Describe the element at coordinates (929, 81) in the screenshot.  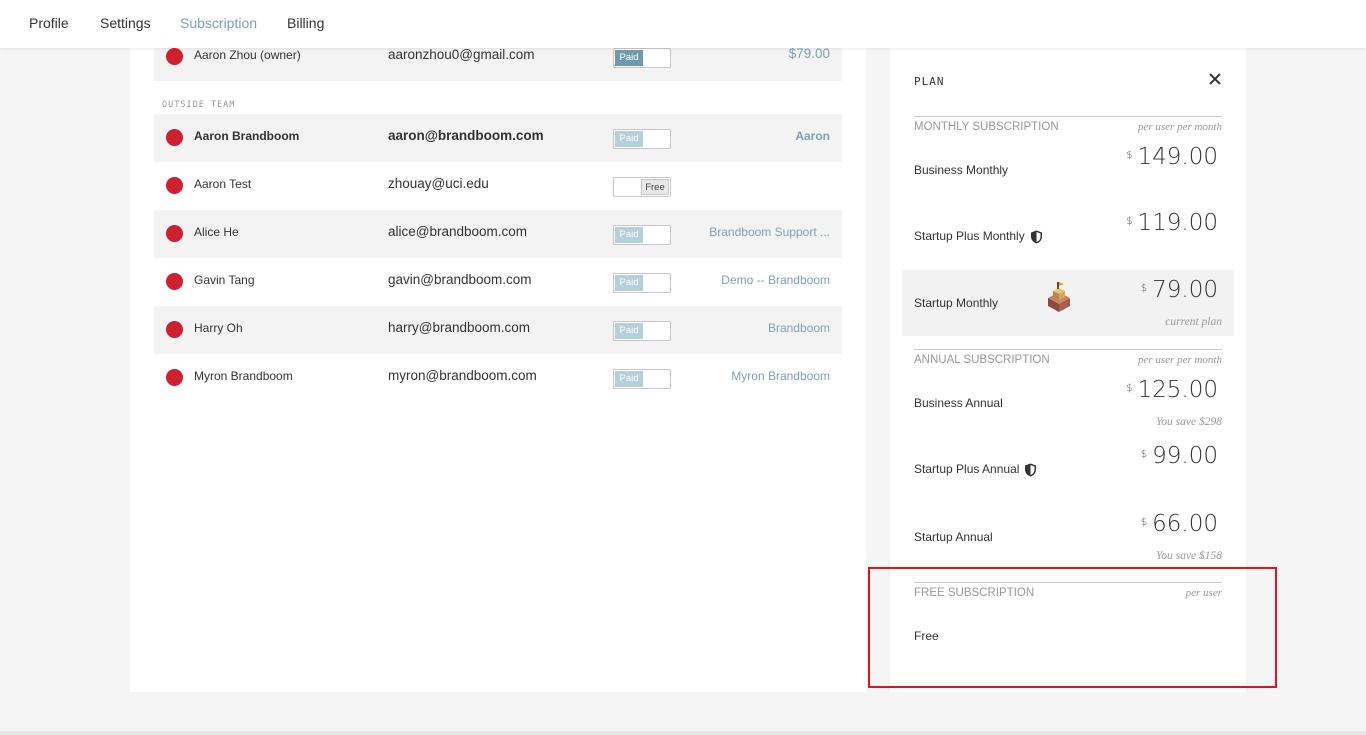
I see `panel-title: PLAN` at that location.